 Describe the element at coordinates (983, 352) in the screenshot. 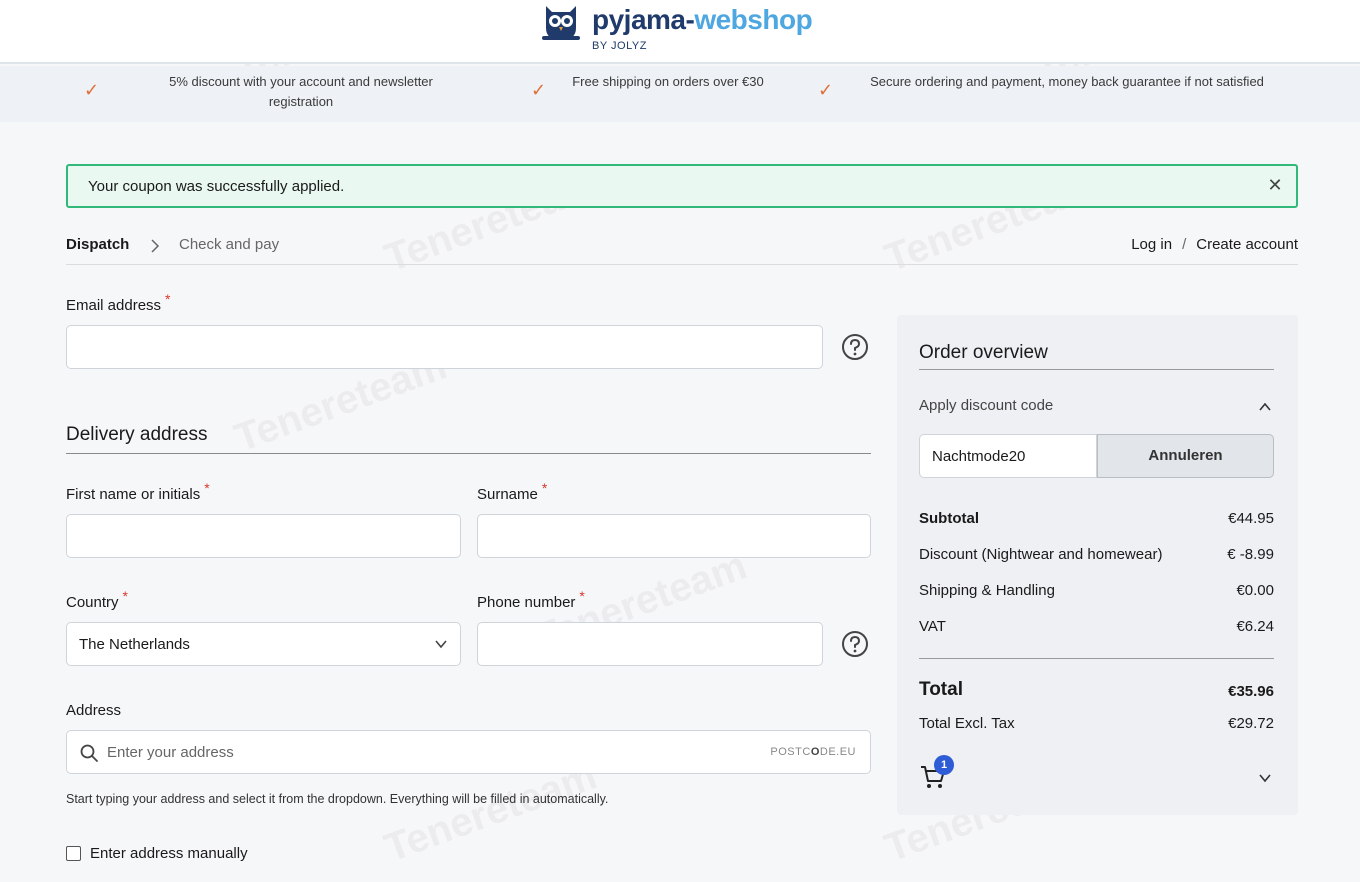

I see `order-overview-title: Order overview` at that location.